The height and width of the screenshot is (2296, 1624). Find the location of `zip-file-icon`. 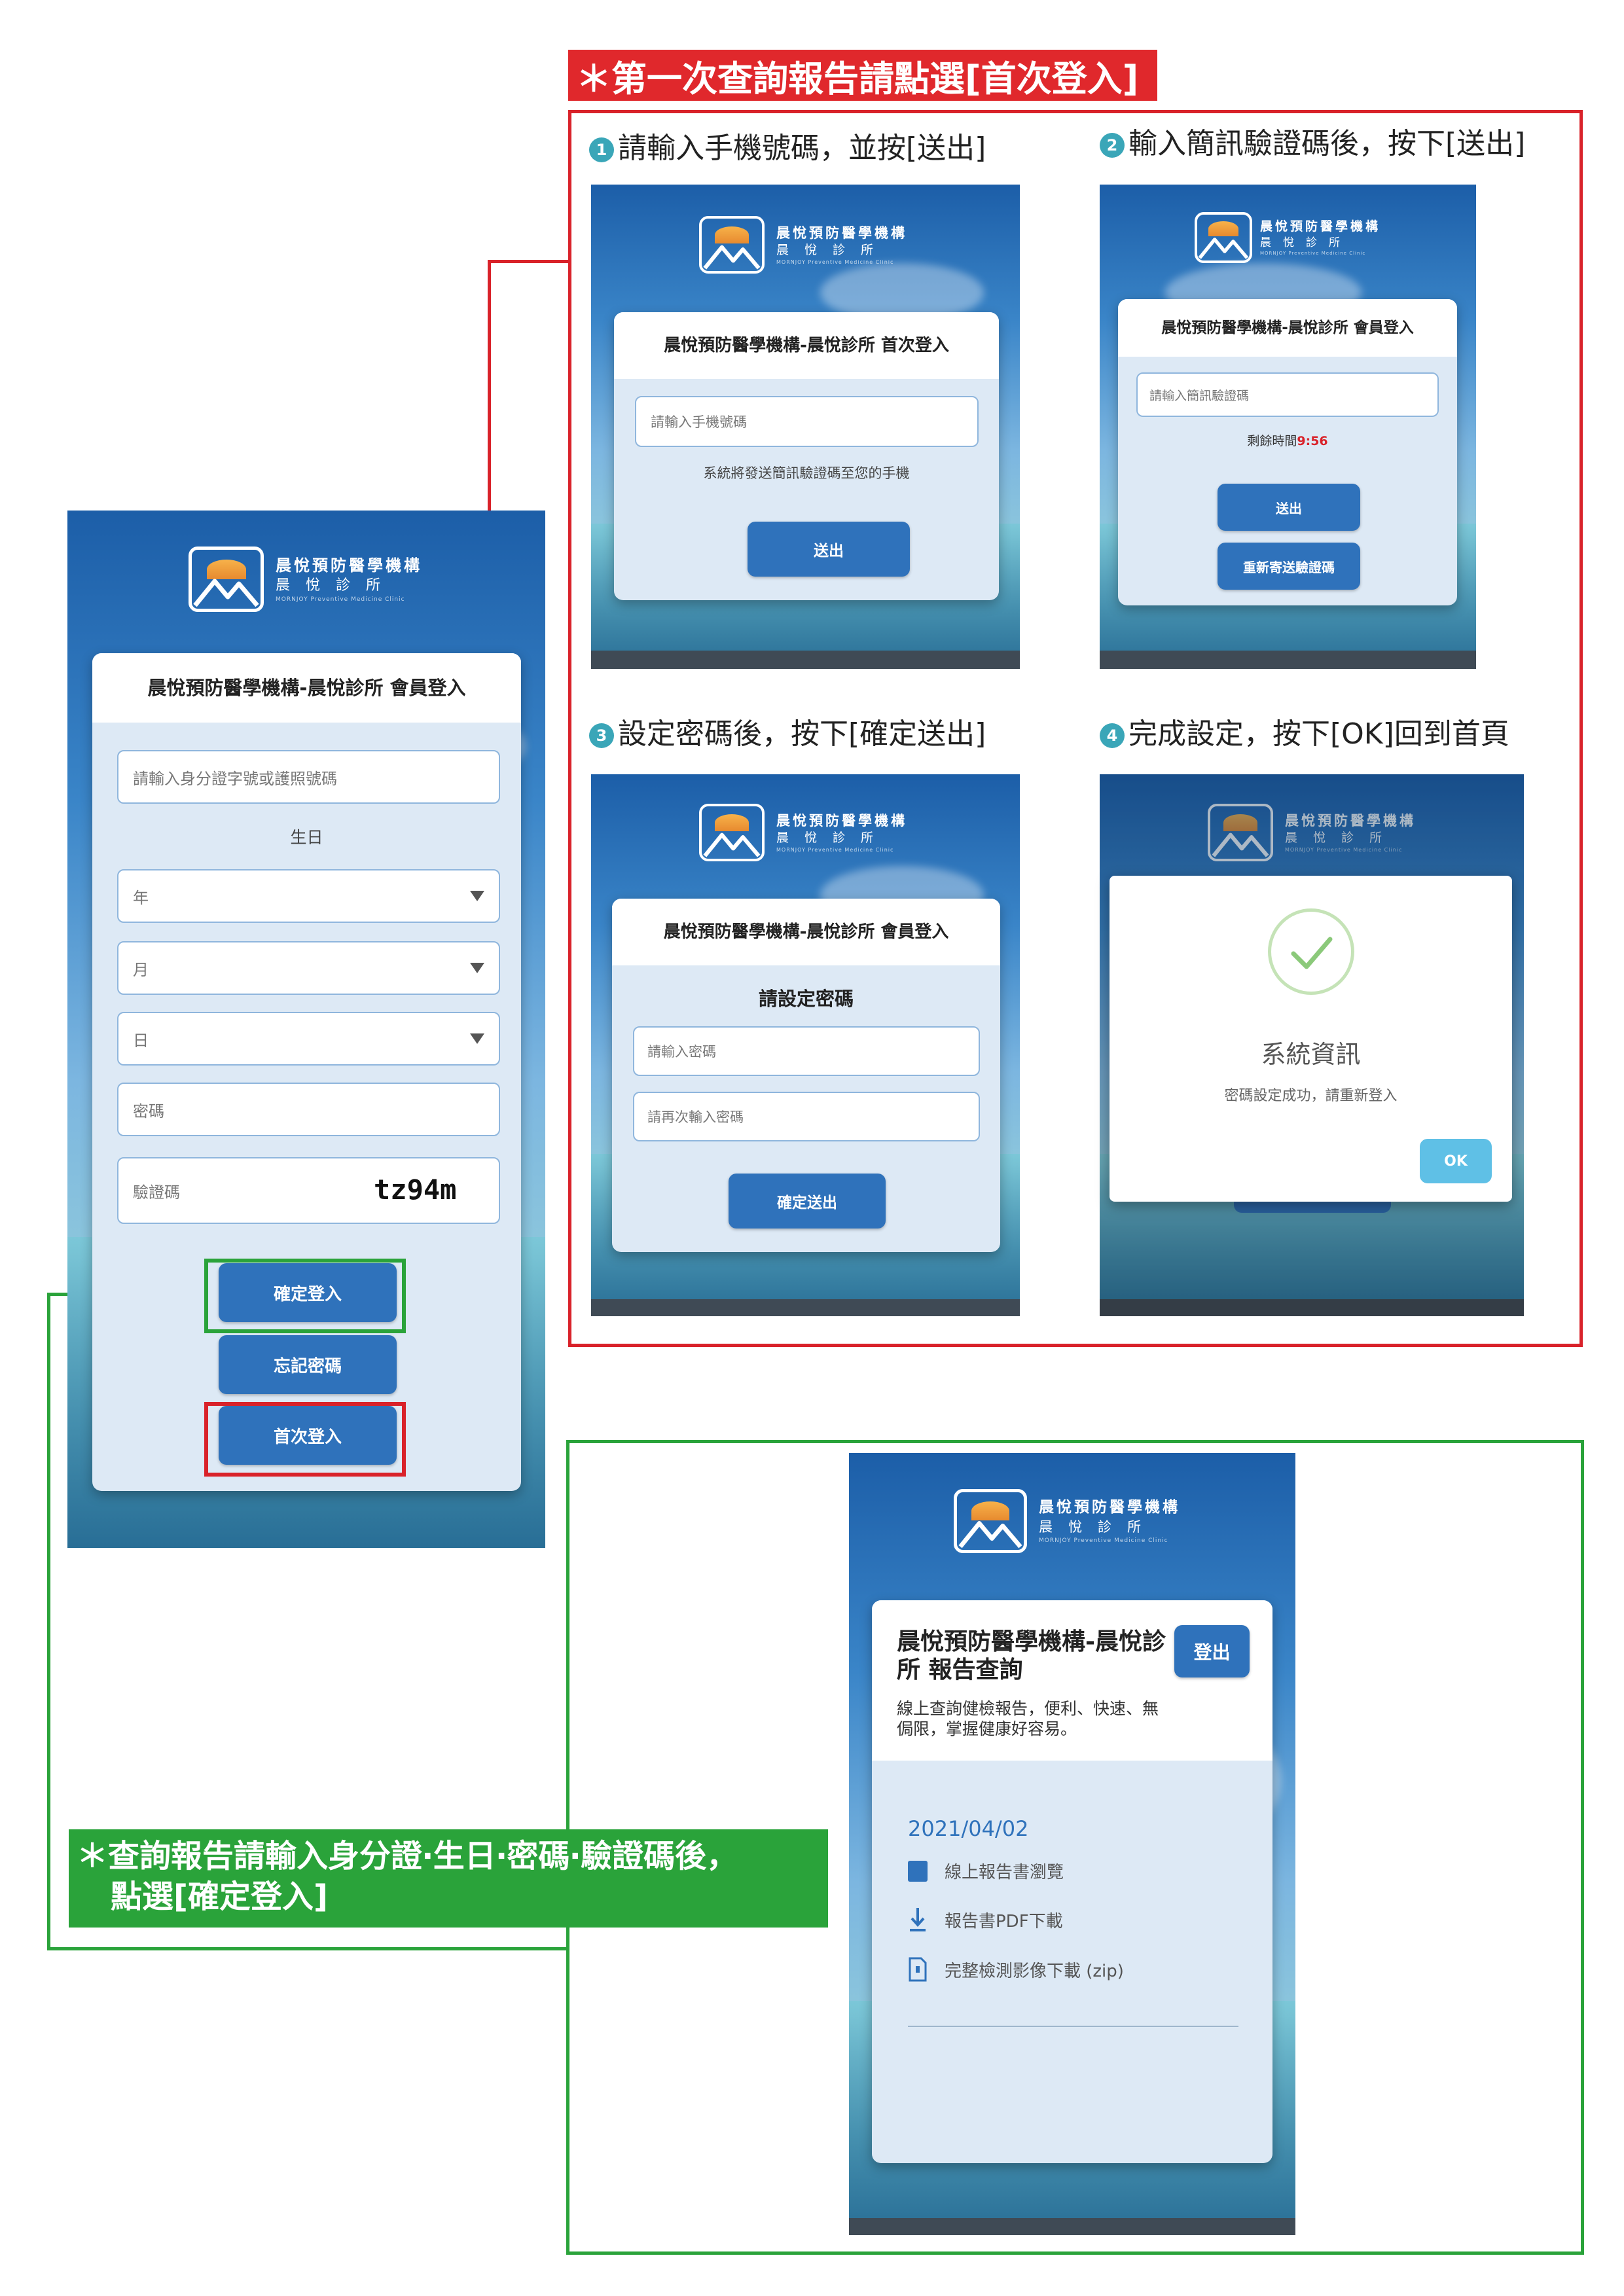

zip-file-icon is located at coordinates (918, 1969).